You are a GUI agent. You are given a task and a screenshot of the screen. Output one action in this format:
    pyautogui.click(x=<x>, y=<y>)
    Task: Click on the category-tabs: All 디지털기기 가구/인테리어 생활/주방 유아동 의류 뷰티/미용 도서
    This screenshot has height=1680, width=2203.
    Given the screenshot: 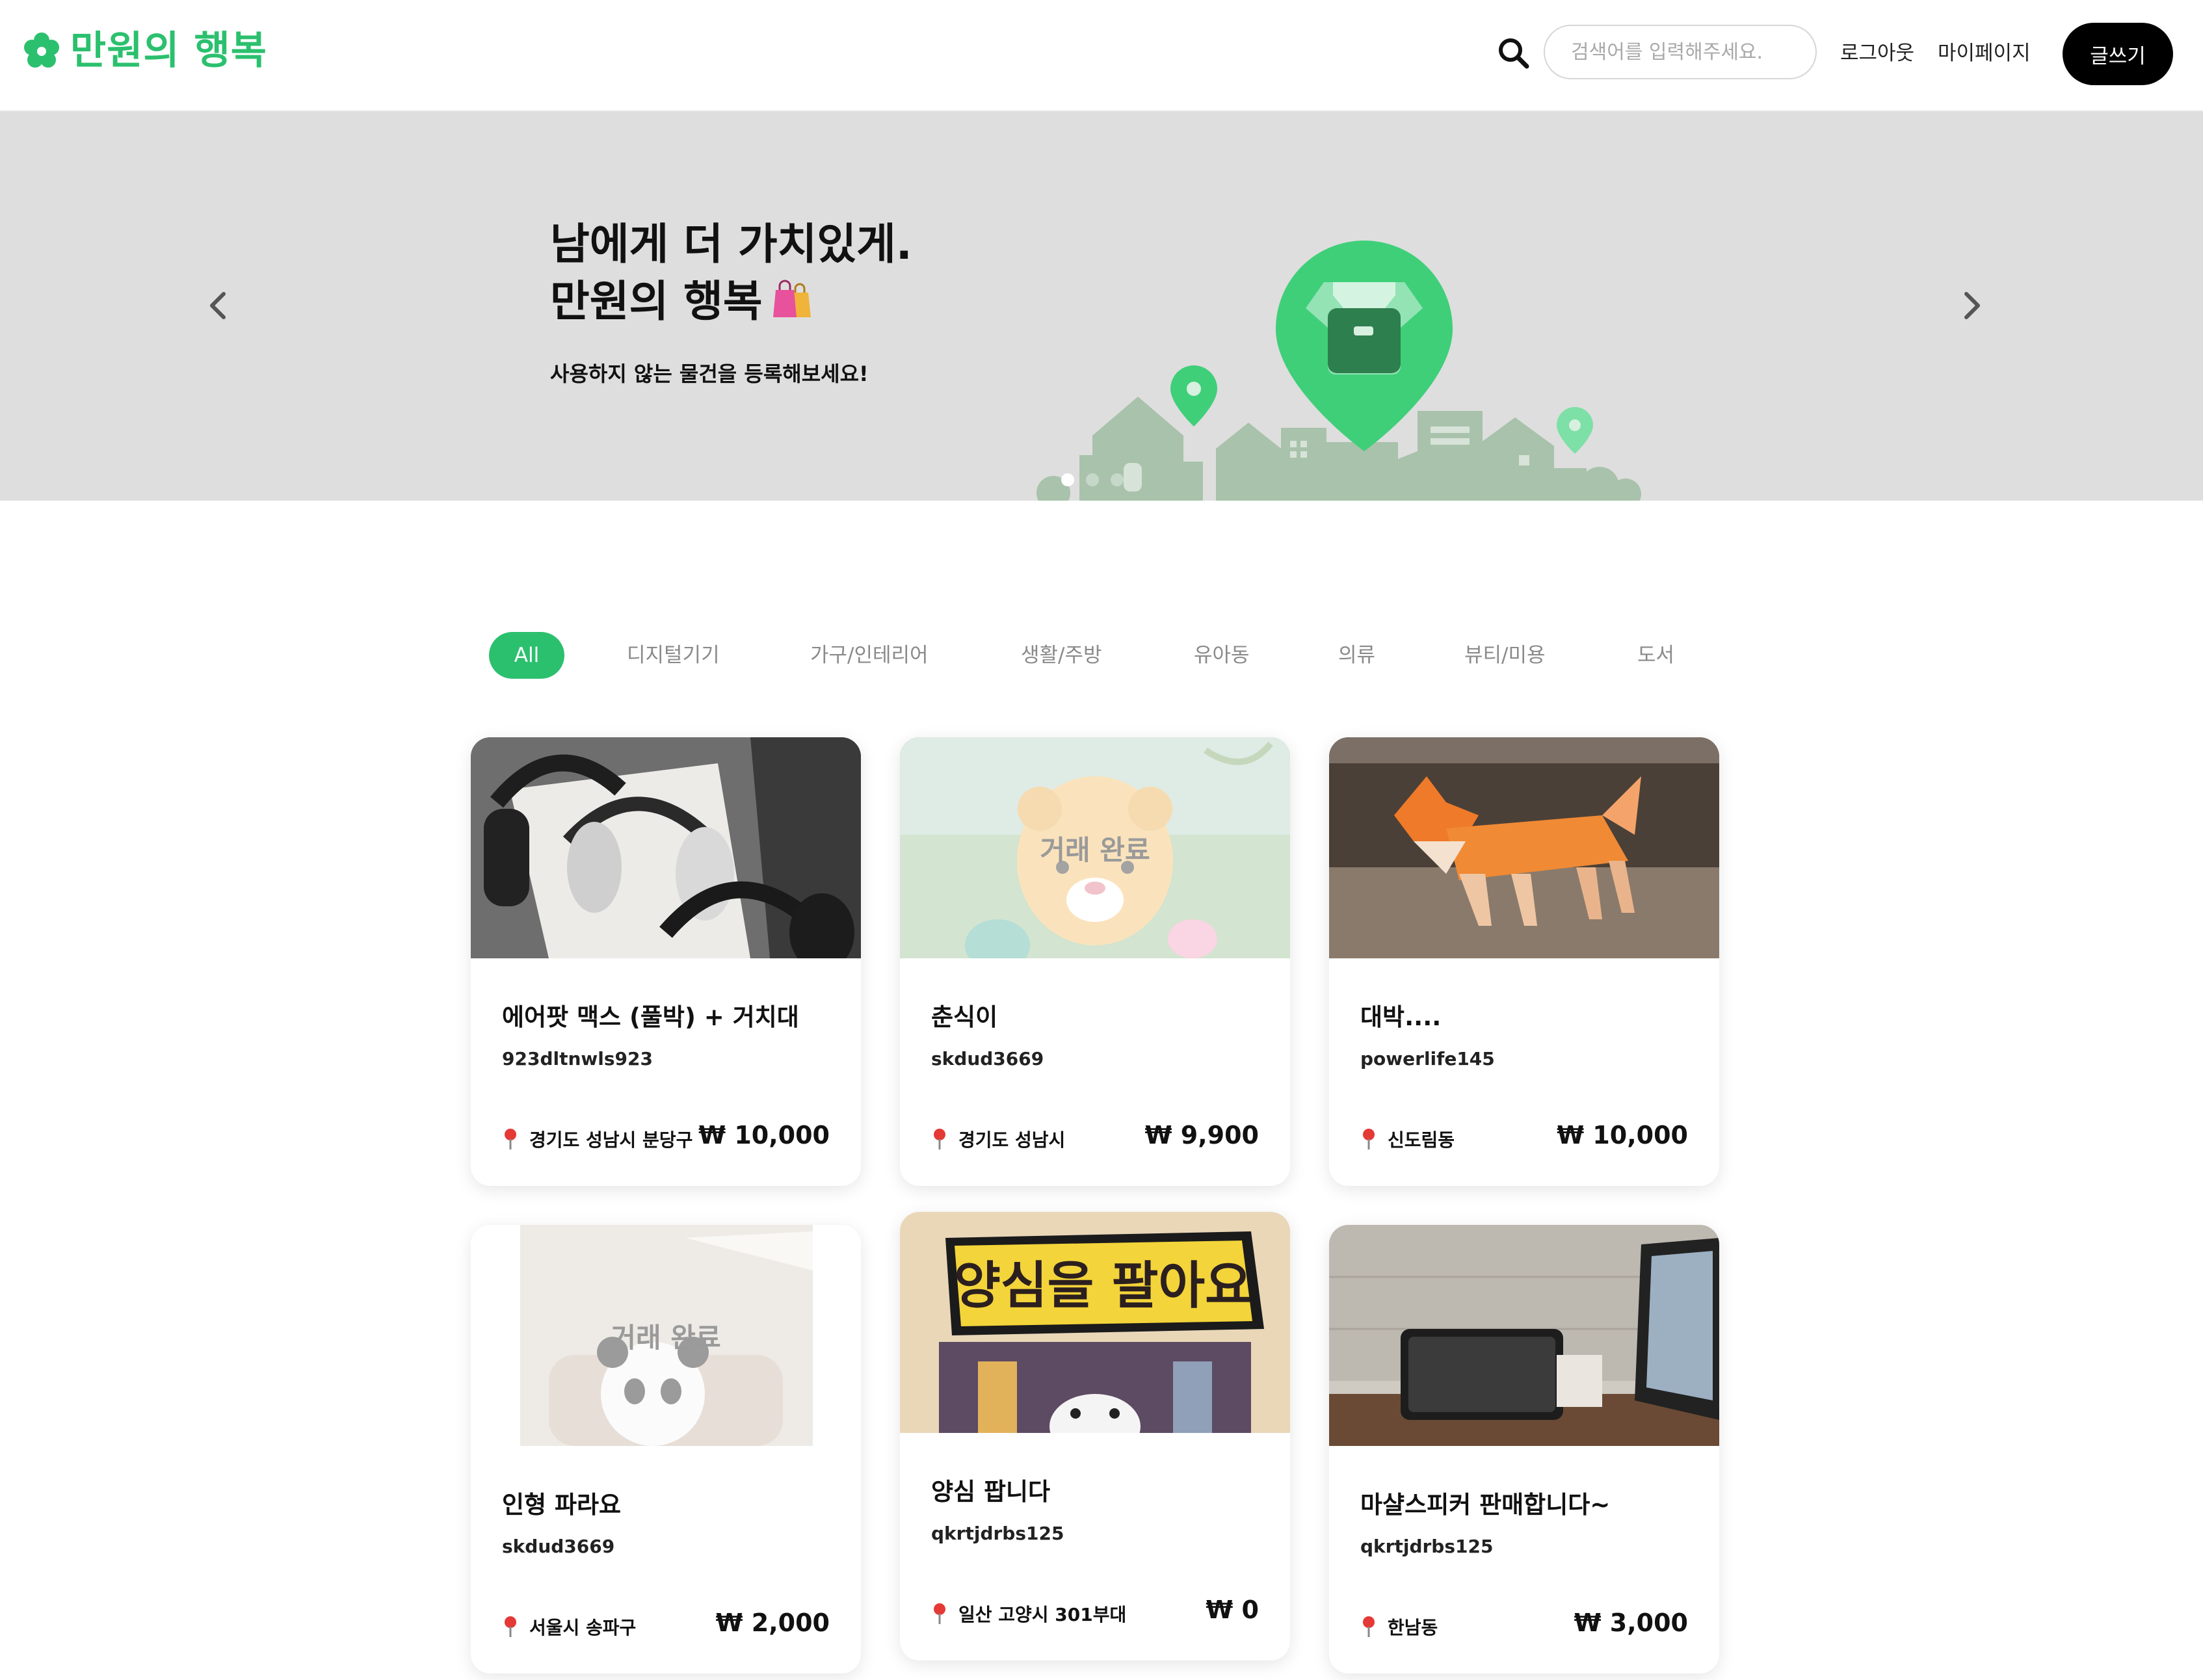 What is the action you would take?
    pyautogui.click(x=1102, y=655)
    